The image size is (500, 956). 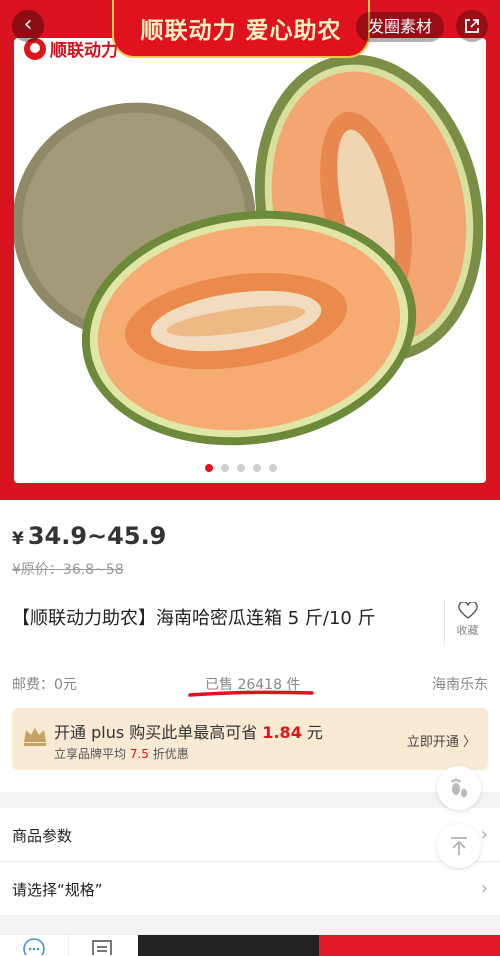 What do you see at coordinates (97, 536) in the screenshot?
I see `price-range: 34.9~45.9` at bounding box center [97, 536].